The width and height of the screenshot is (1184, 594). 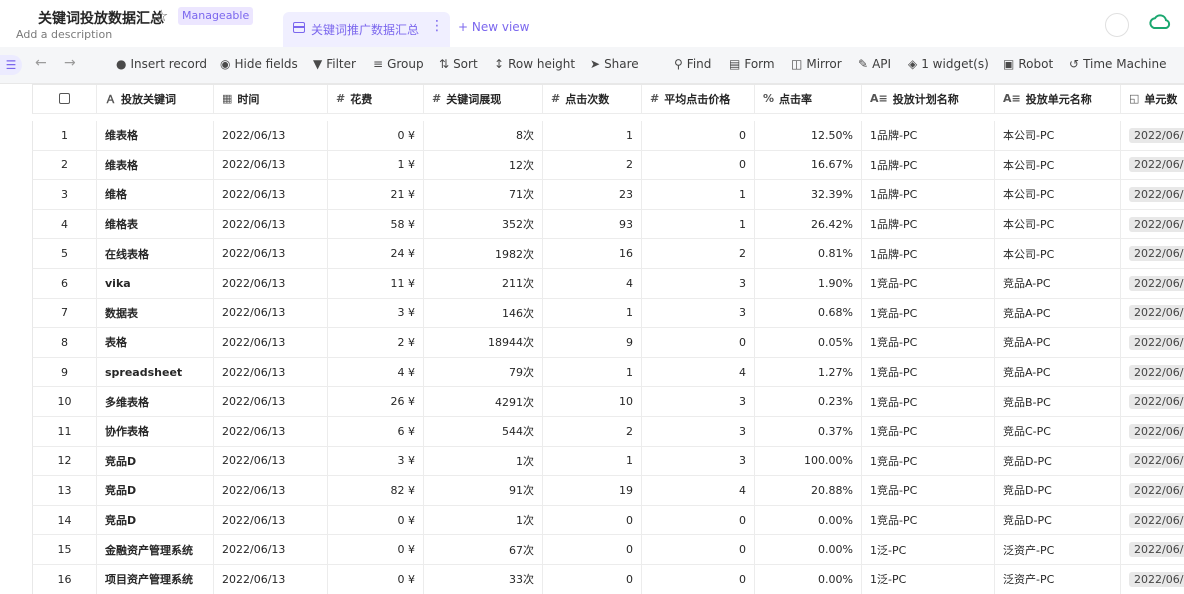 I want to click on row-number: 8, so click(x=65, y=342).